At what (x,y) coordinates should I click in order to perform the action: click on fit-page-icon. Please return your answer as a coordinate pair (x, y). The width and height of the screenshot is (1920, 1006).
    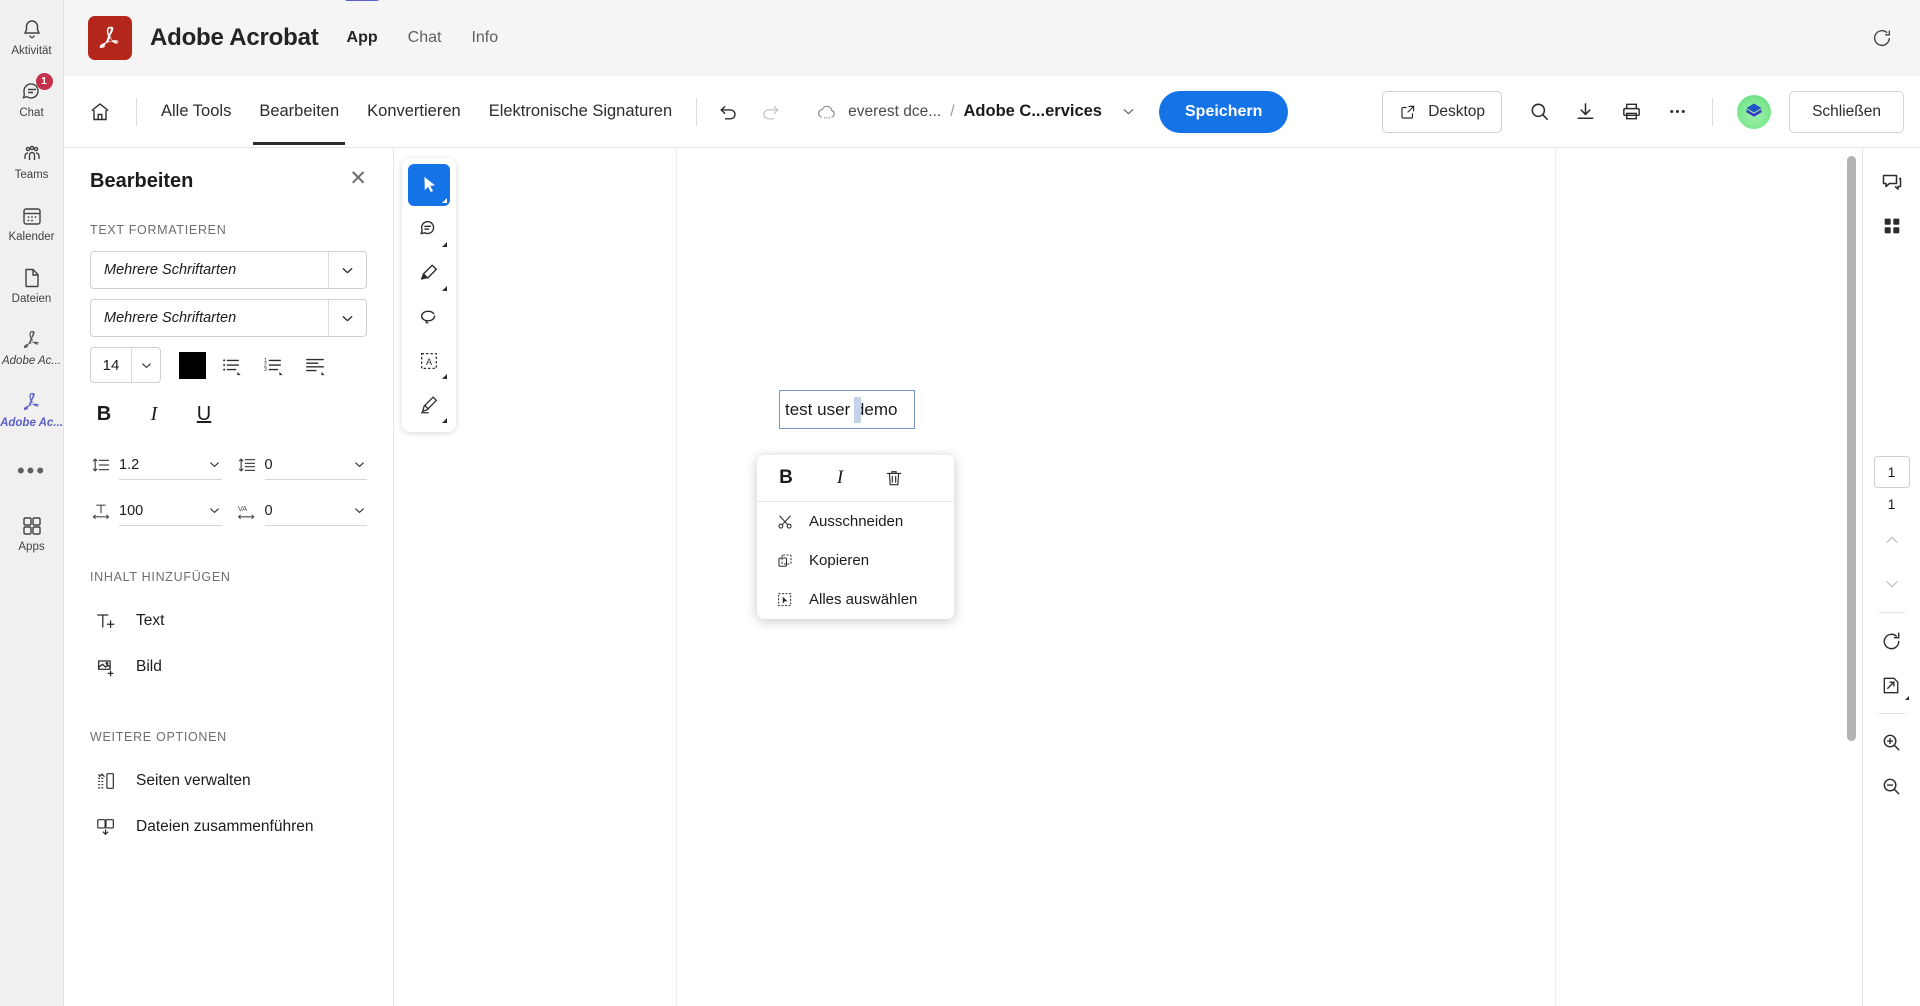
    Looking at the image, I should click on (1892, 685).